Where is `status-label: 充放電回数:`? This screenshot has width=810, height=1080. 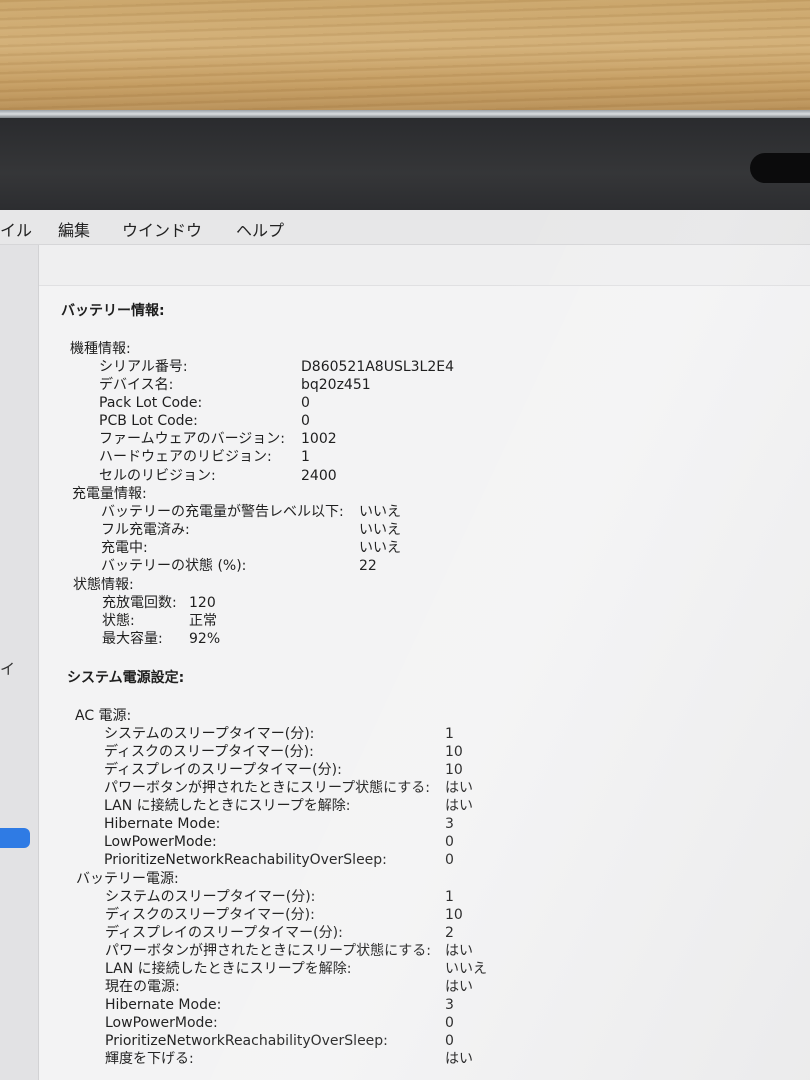
status-label: 充放電回数: is located at coordinates (139, 603).